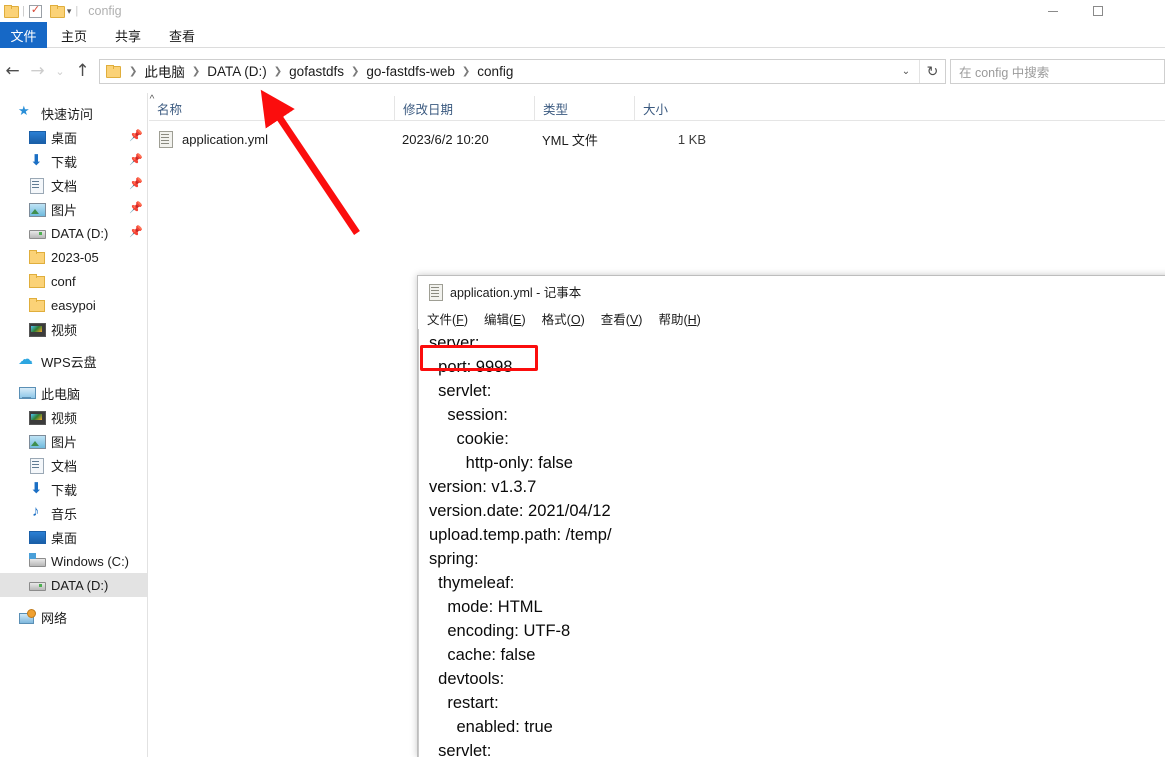 This screenshot has width=1165, height=757. Describe the element at coordinates (906, 71) in the screenshot. I see `address-dropdown-icon: ⌄` at that location.